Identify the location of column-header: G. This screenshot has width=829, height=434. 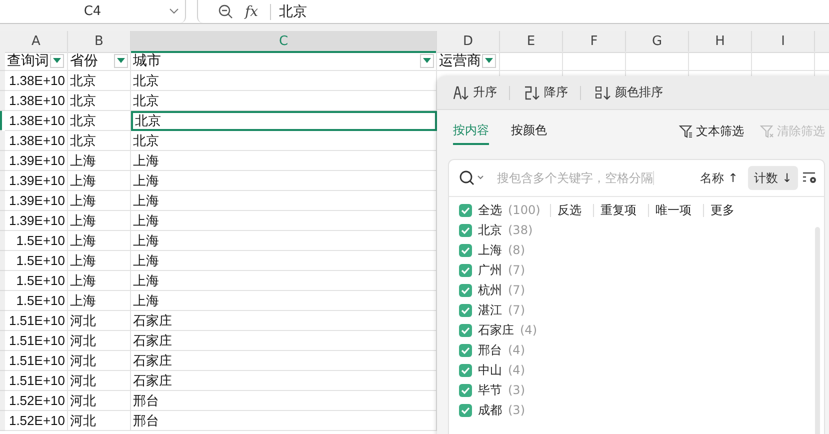
(657, 42).